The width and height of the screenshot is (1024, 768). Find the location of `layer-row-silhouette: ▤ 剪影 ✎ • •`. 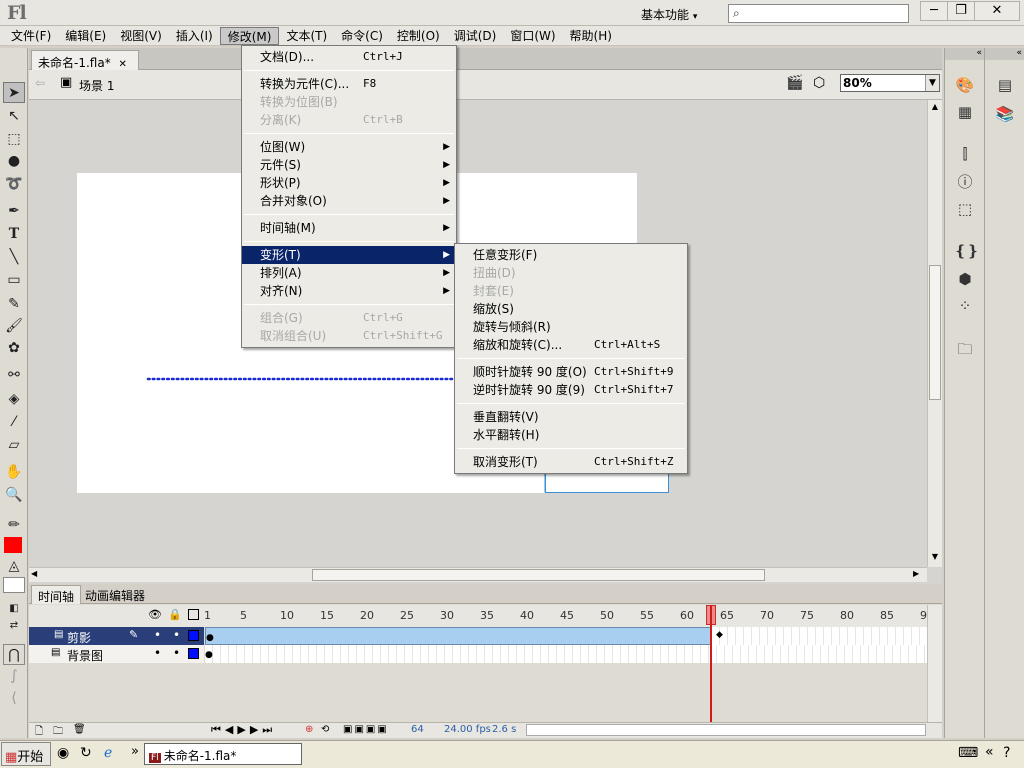

layer-row-silhouette: ▤ 剪影 ✎ • • is located at coordinates (116, 636).